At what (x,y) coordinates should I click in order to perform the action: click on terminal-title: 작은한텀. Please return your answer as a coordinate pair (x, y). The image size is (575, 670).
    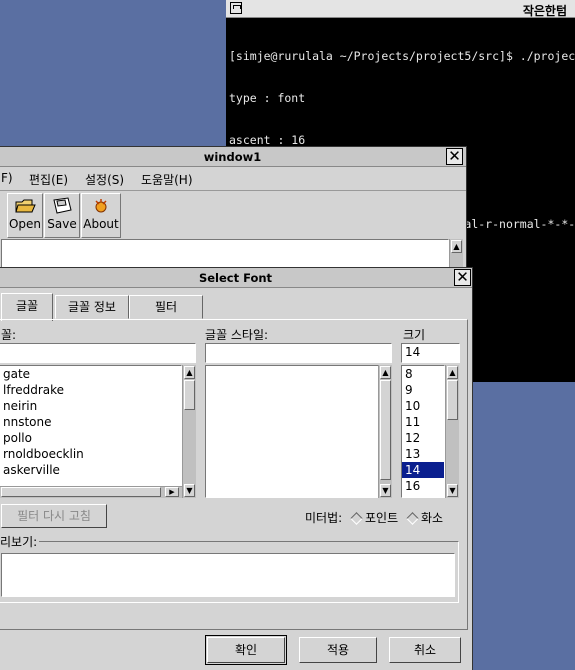
    Looking at the image, I should click on (544, 11).